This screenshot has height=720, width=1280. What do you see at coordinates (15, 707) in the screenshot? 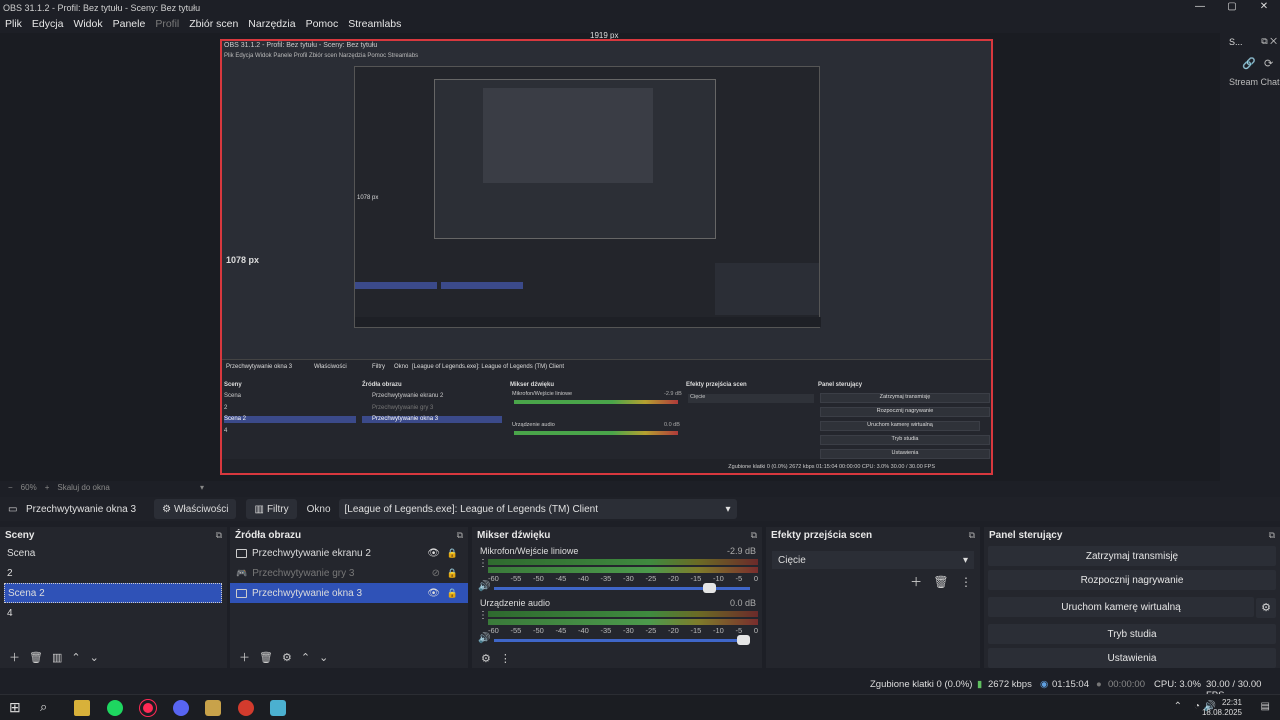
I see `windows-start-icon: ⊞` at bounding box center [15, 707].